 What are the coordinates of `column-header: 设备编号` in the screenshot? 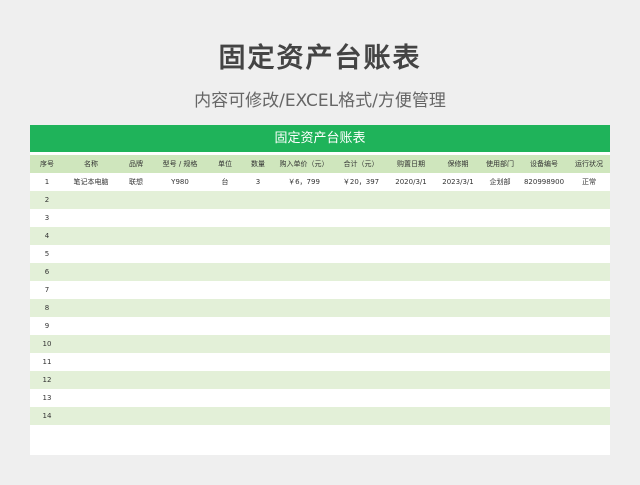 It's located at (544, 164).